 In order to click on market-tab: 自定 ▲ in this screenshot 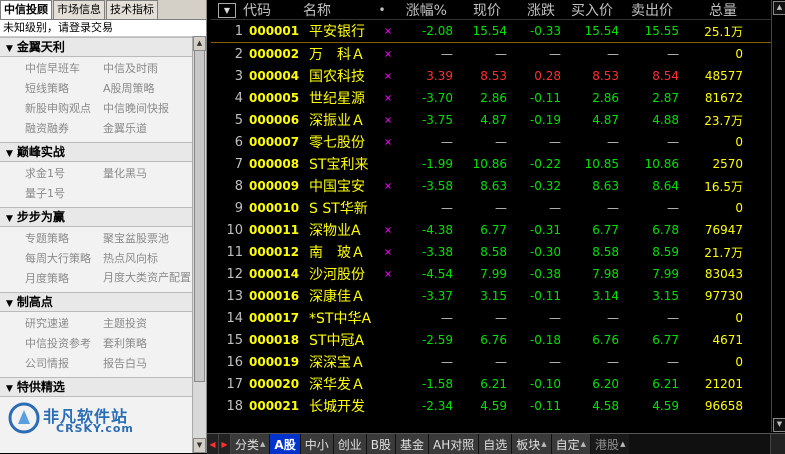, I will do `click(571, 444)`.